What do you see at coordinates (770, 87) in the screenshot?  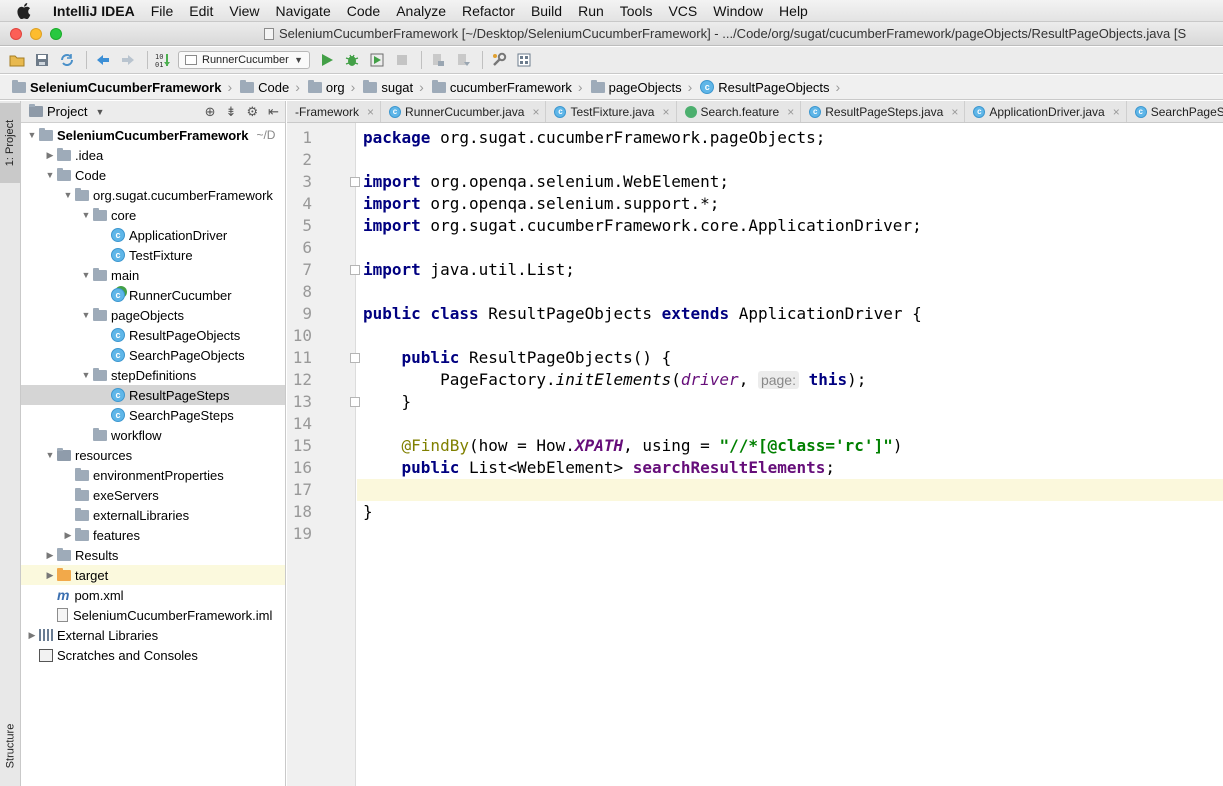 I see `breadcrumb-item-resultpageobjects: c ResultPageObjects ›` at bounding box center [770, 87].